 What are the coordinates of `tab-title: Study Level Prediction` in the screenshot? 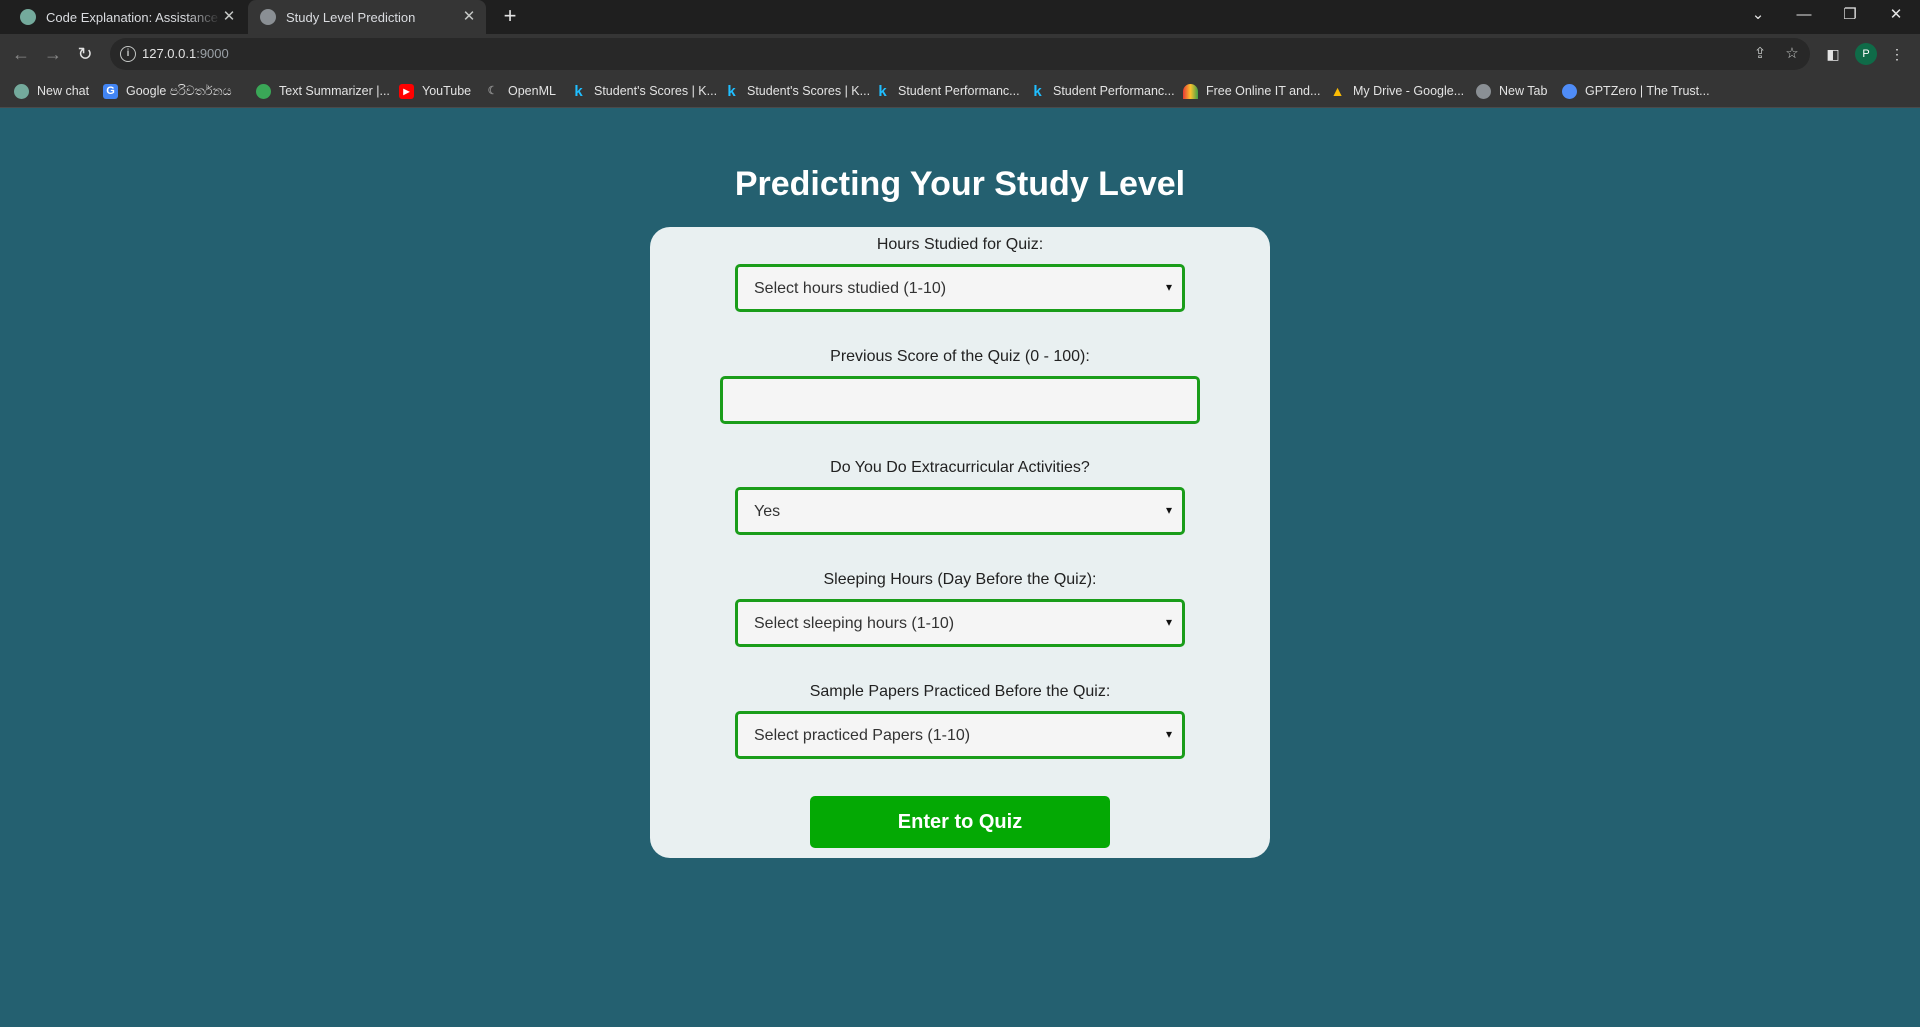 It's located at (351, 17).